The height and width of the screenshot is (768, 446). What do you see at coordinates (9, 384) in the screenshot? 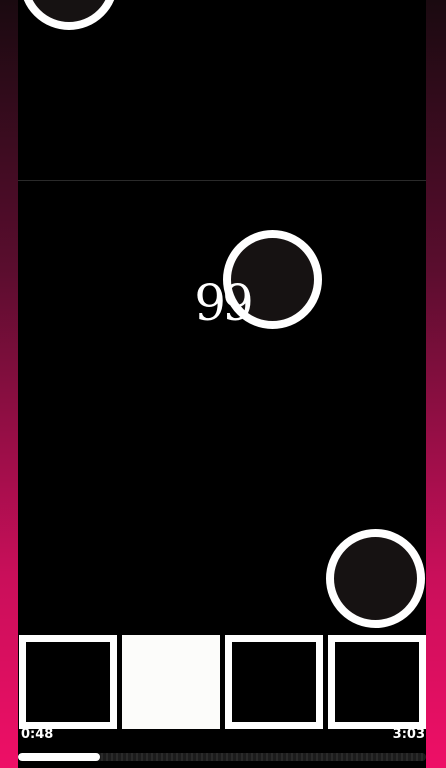
I see `left-side-rail` at bounding box center [9, 384].